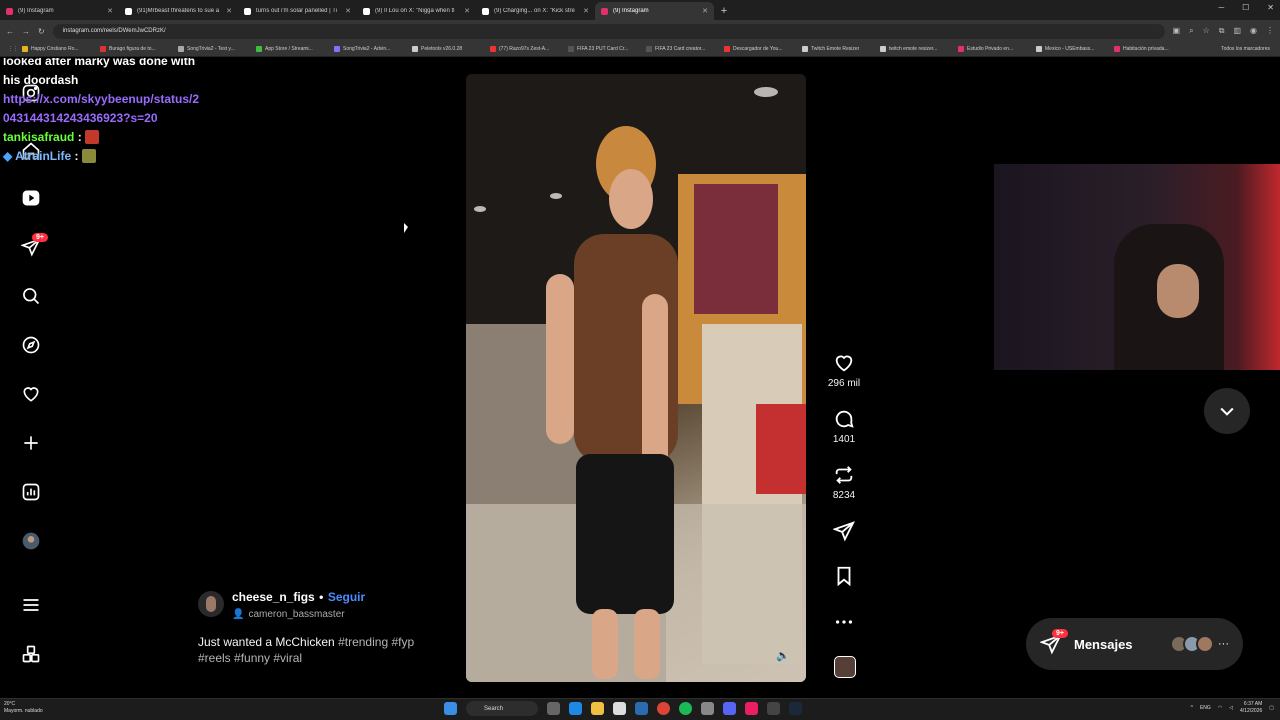 The width and height of the screenshot is (1280, 720). I want to click on browser-tab: (9) Charging... on X: "Kick stre ✕, so click(535, 11).